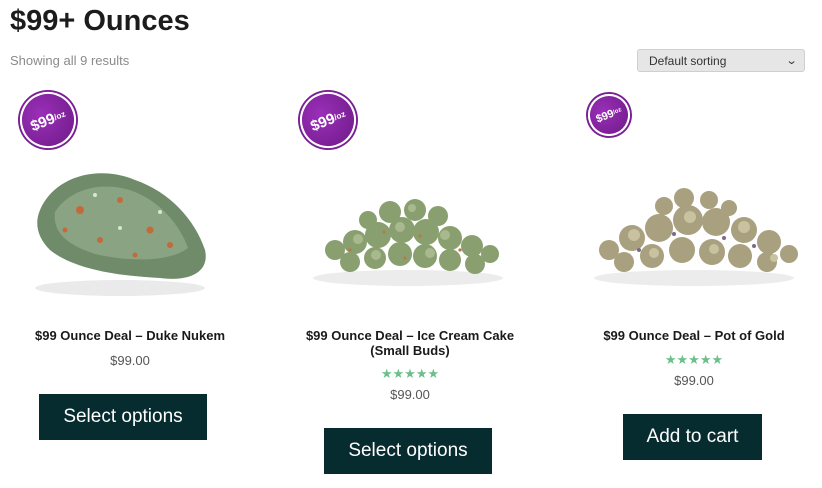 The height and width of the screenshot is (488, 822). What do you see at coordinates (70, 60) in the screenshot?
I see `result-count: Showing all 9 results` at bounding box center [70, 60].